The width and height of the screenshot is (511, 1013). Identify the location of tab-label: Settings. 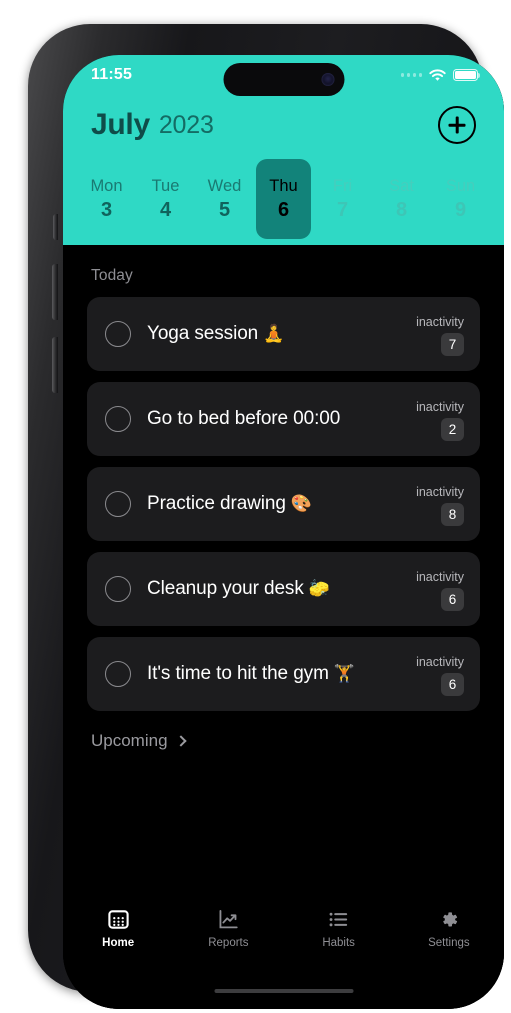
(449, 942).